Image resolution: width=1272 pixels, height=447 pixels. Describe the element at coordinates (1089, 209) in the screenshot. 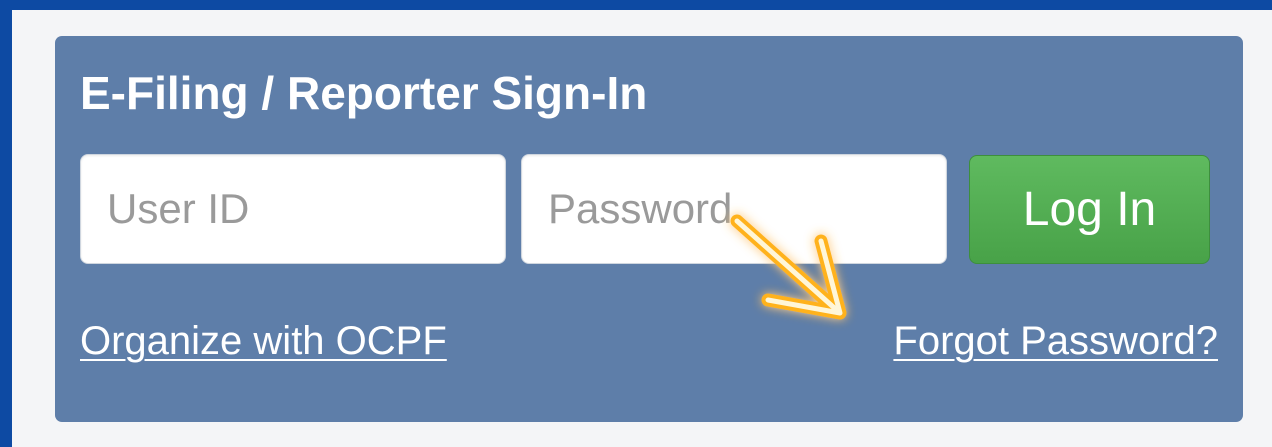

I see `log-in-button: Log In` at that location.